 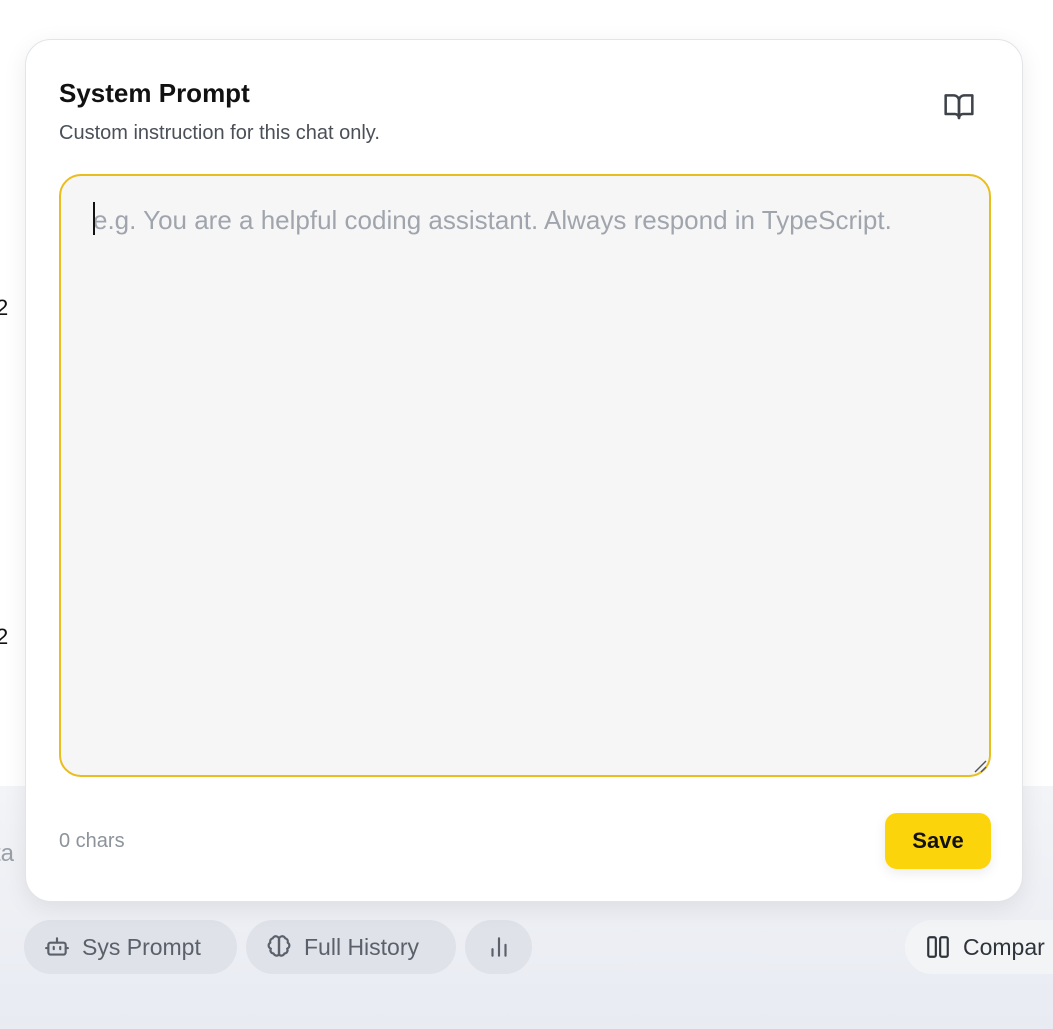 I want to click on text-caret, so click(x=94, y=218).